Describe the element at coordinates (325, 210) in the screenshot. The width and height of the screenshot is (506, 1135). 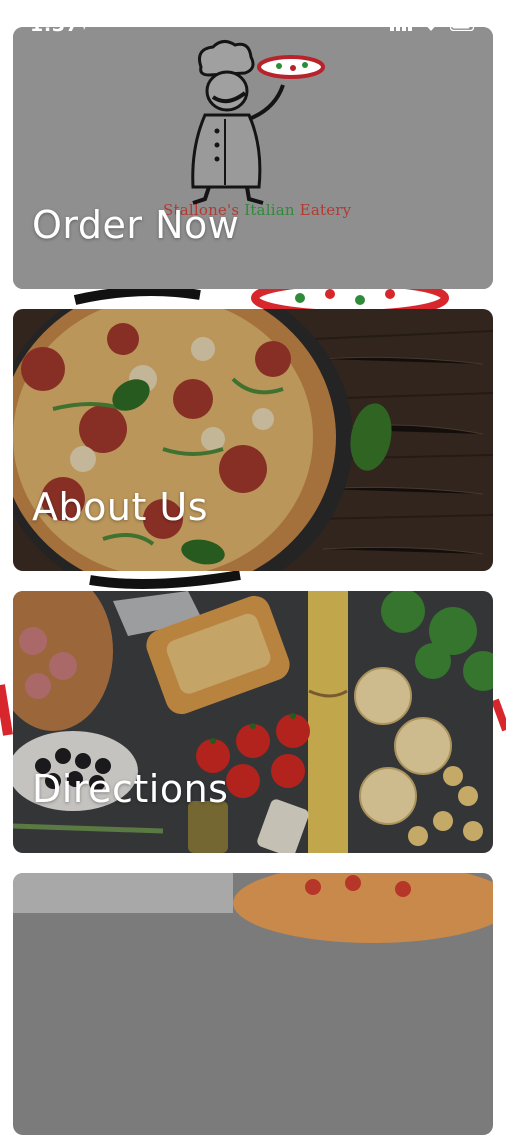
I see `brand-name-part3: Eatery` at that location.